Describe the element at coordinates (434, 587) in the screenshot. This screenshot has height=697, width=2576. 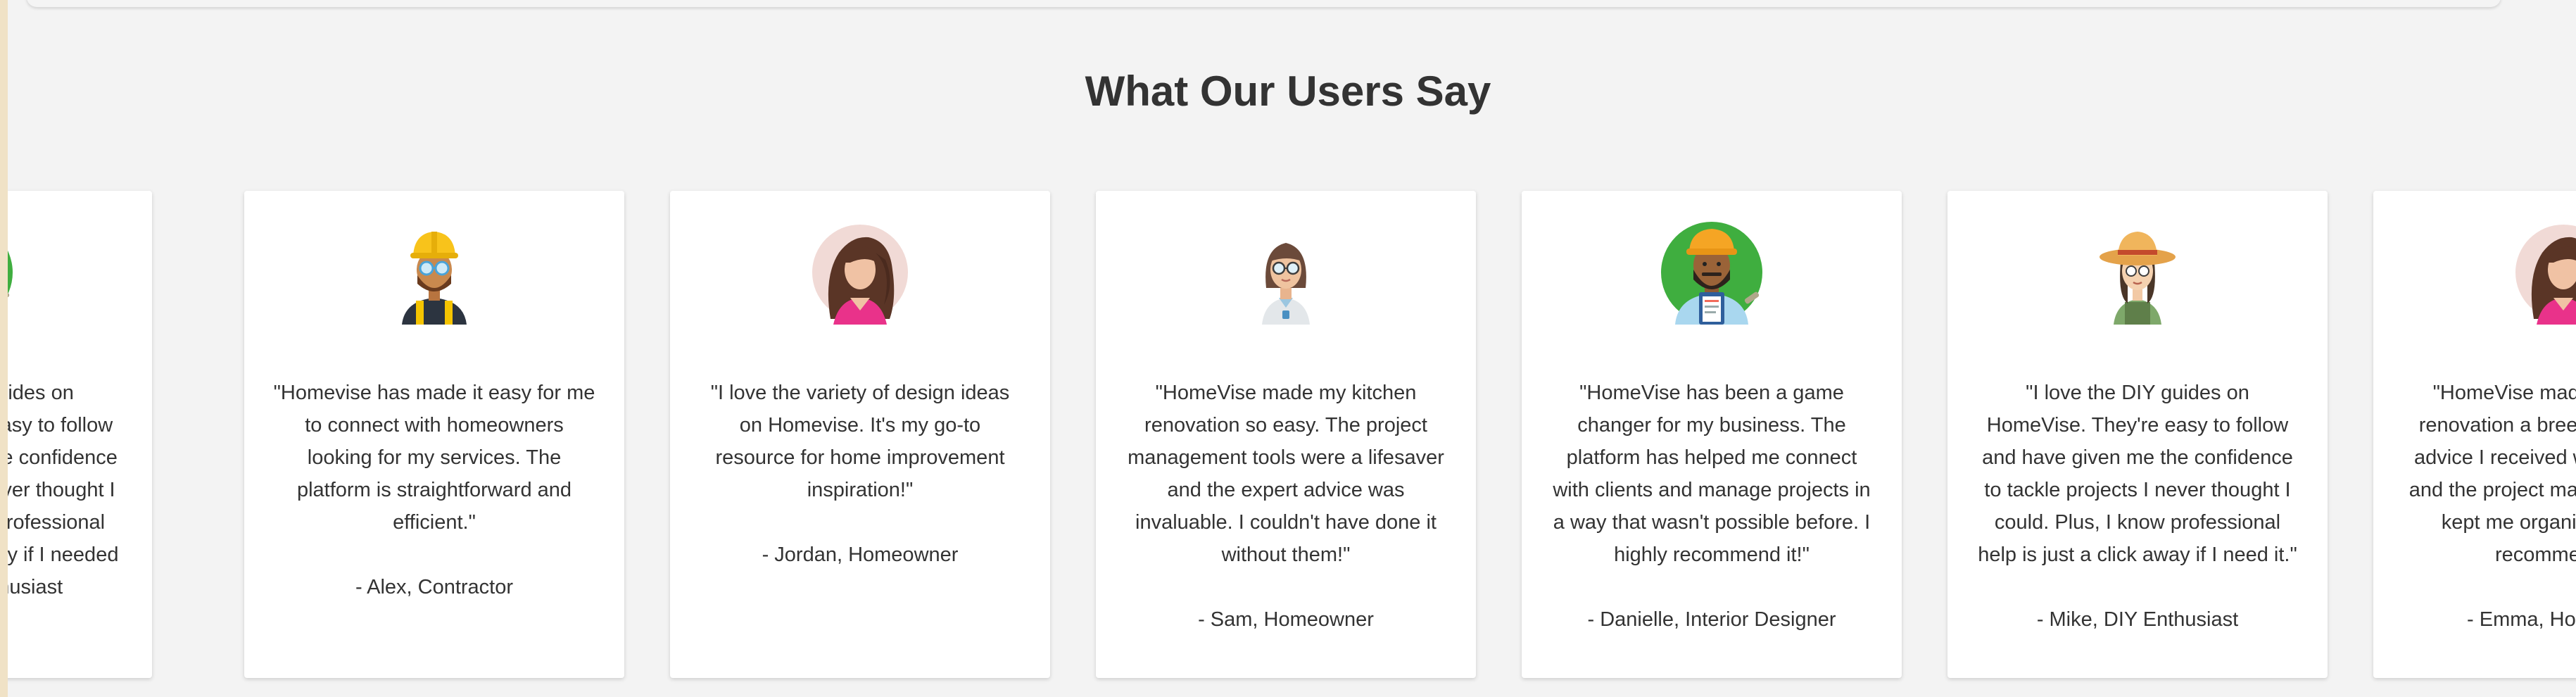
I see `testimonial-author: - Alex, Contractor` at that location.